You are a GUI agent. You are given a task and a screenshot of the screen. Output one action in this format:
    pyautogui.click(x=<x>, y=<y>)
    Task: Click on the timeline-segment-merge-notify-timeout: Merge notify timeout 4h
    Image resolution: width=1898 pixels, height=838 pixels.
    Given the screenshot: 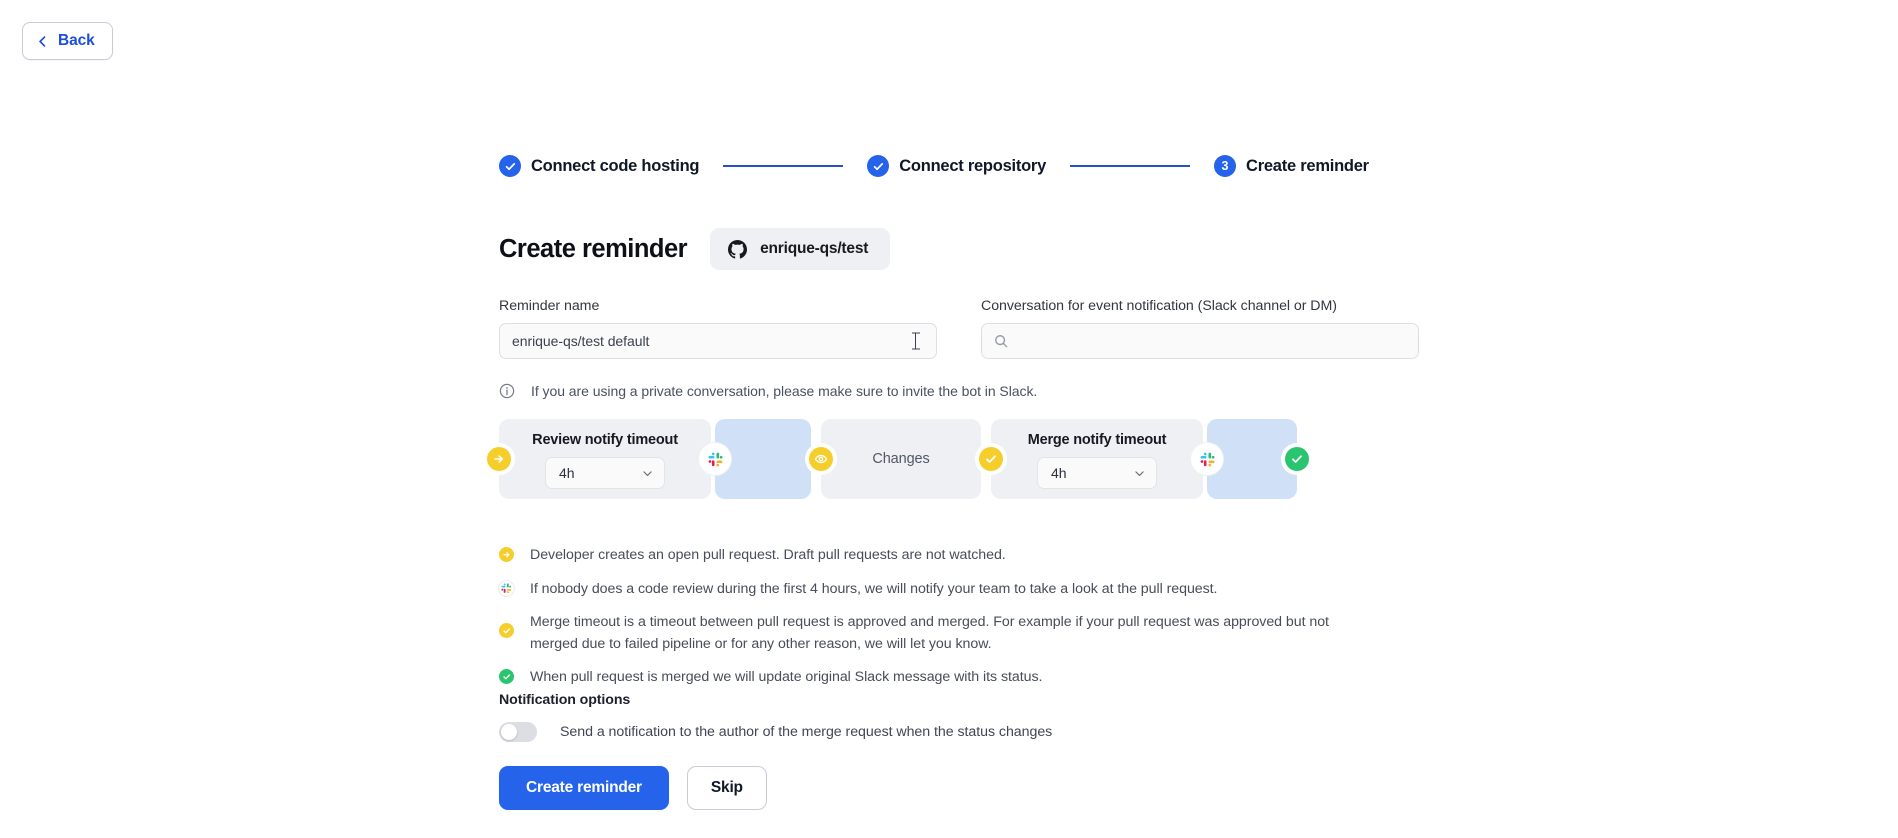 What is the action you would take?
    pyautogui.click(x=1097, y=459)
    